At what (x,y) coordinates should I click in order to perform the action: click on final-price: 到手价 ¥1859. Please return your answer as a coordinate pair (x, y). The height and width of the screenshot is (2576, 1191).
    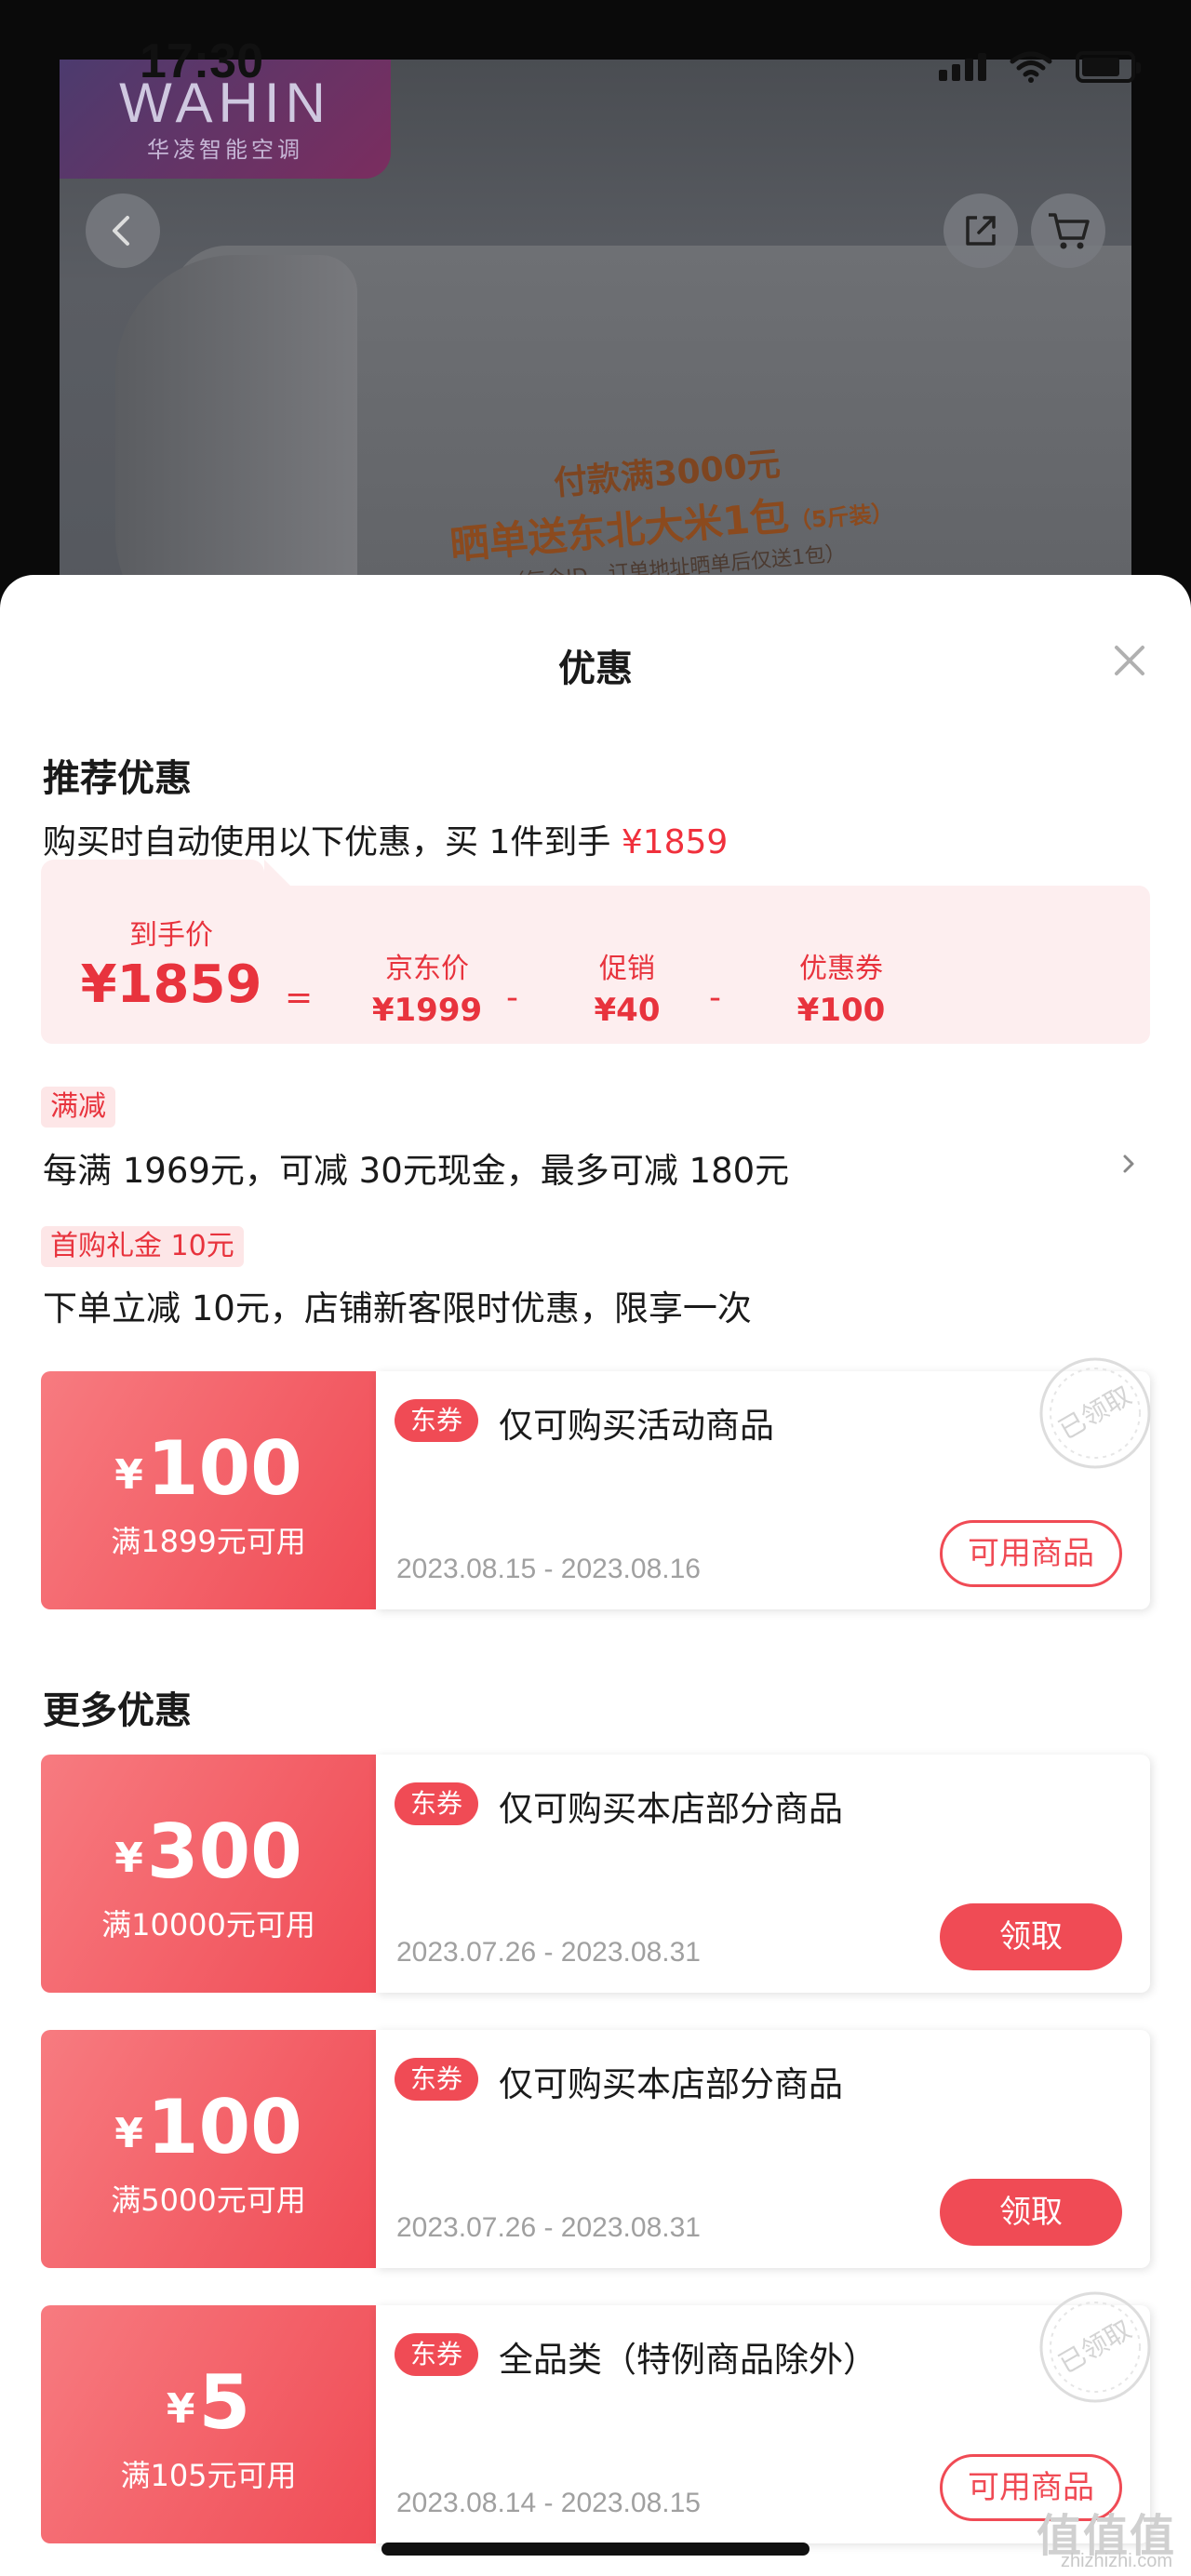
    Looking at the image, I should click on (171, 963).